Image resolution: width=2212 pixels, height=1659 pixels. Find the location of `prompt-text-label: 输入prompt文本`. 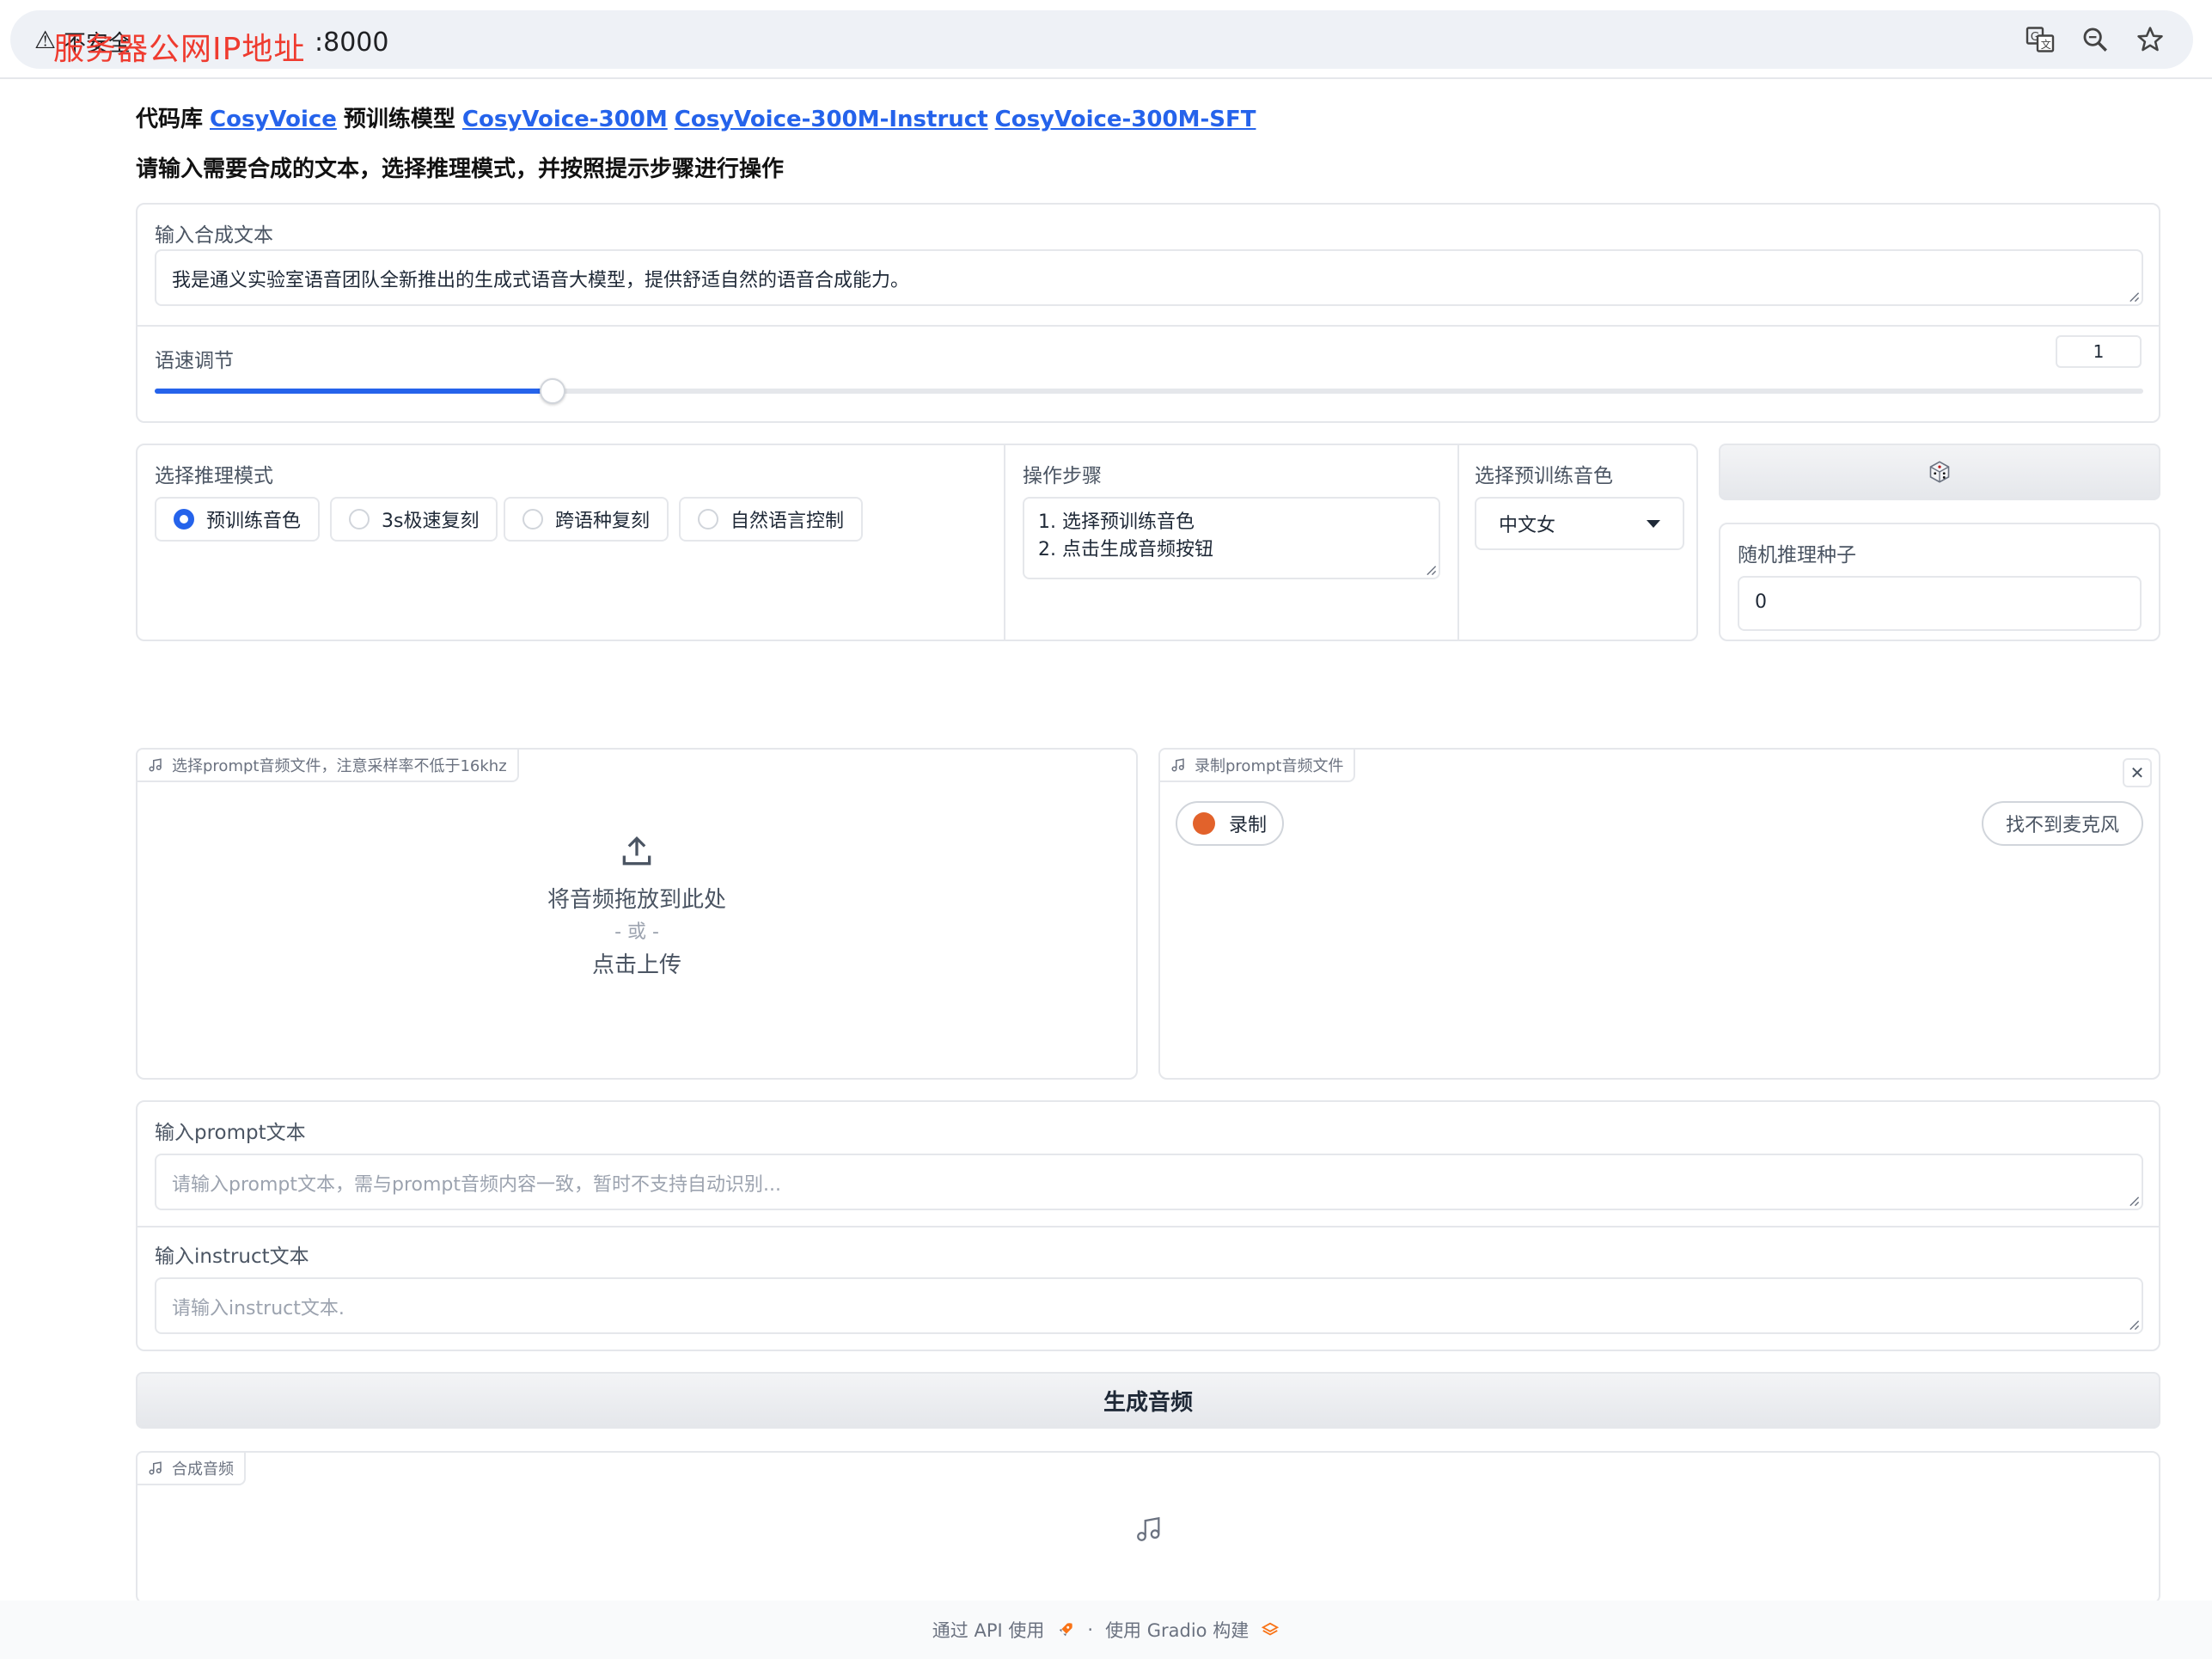

prompt-text-label: 输入prompt文本 is located at coordinates (230, 1133).